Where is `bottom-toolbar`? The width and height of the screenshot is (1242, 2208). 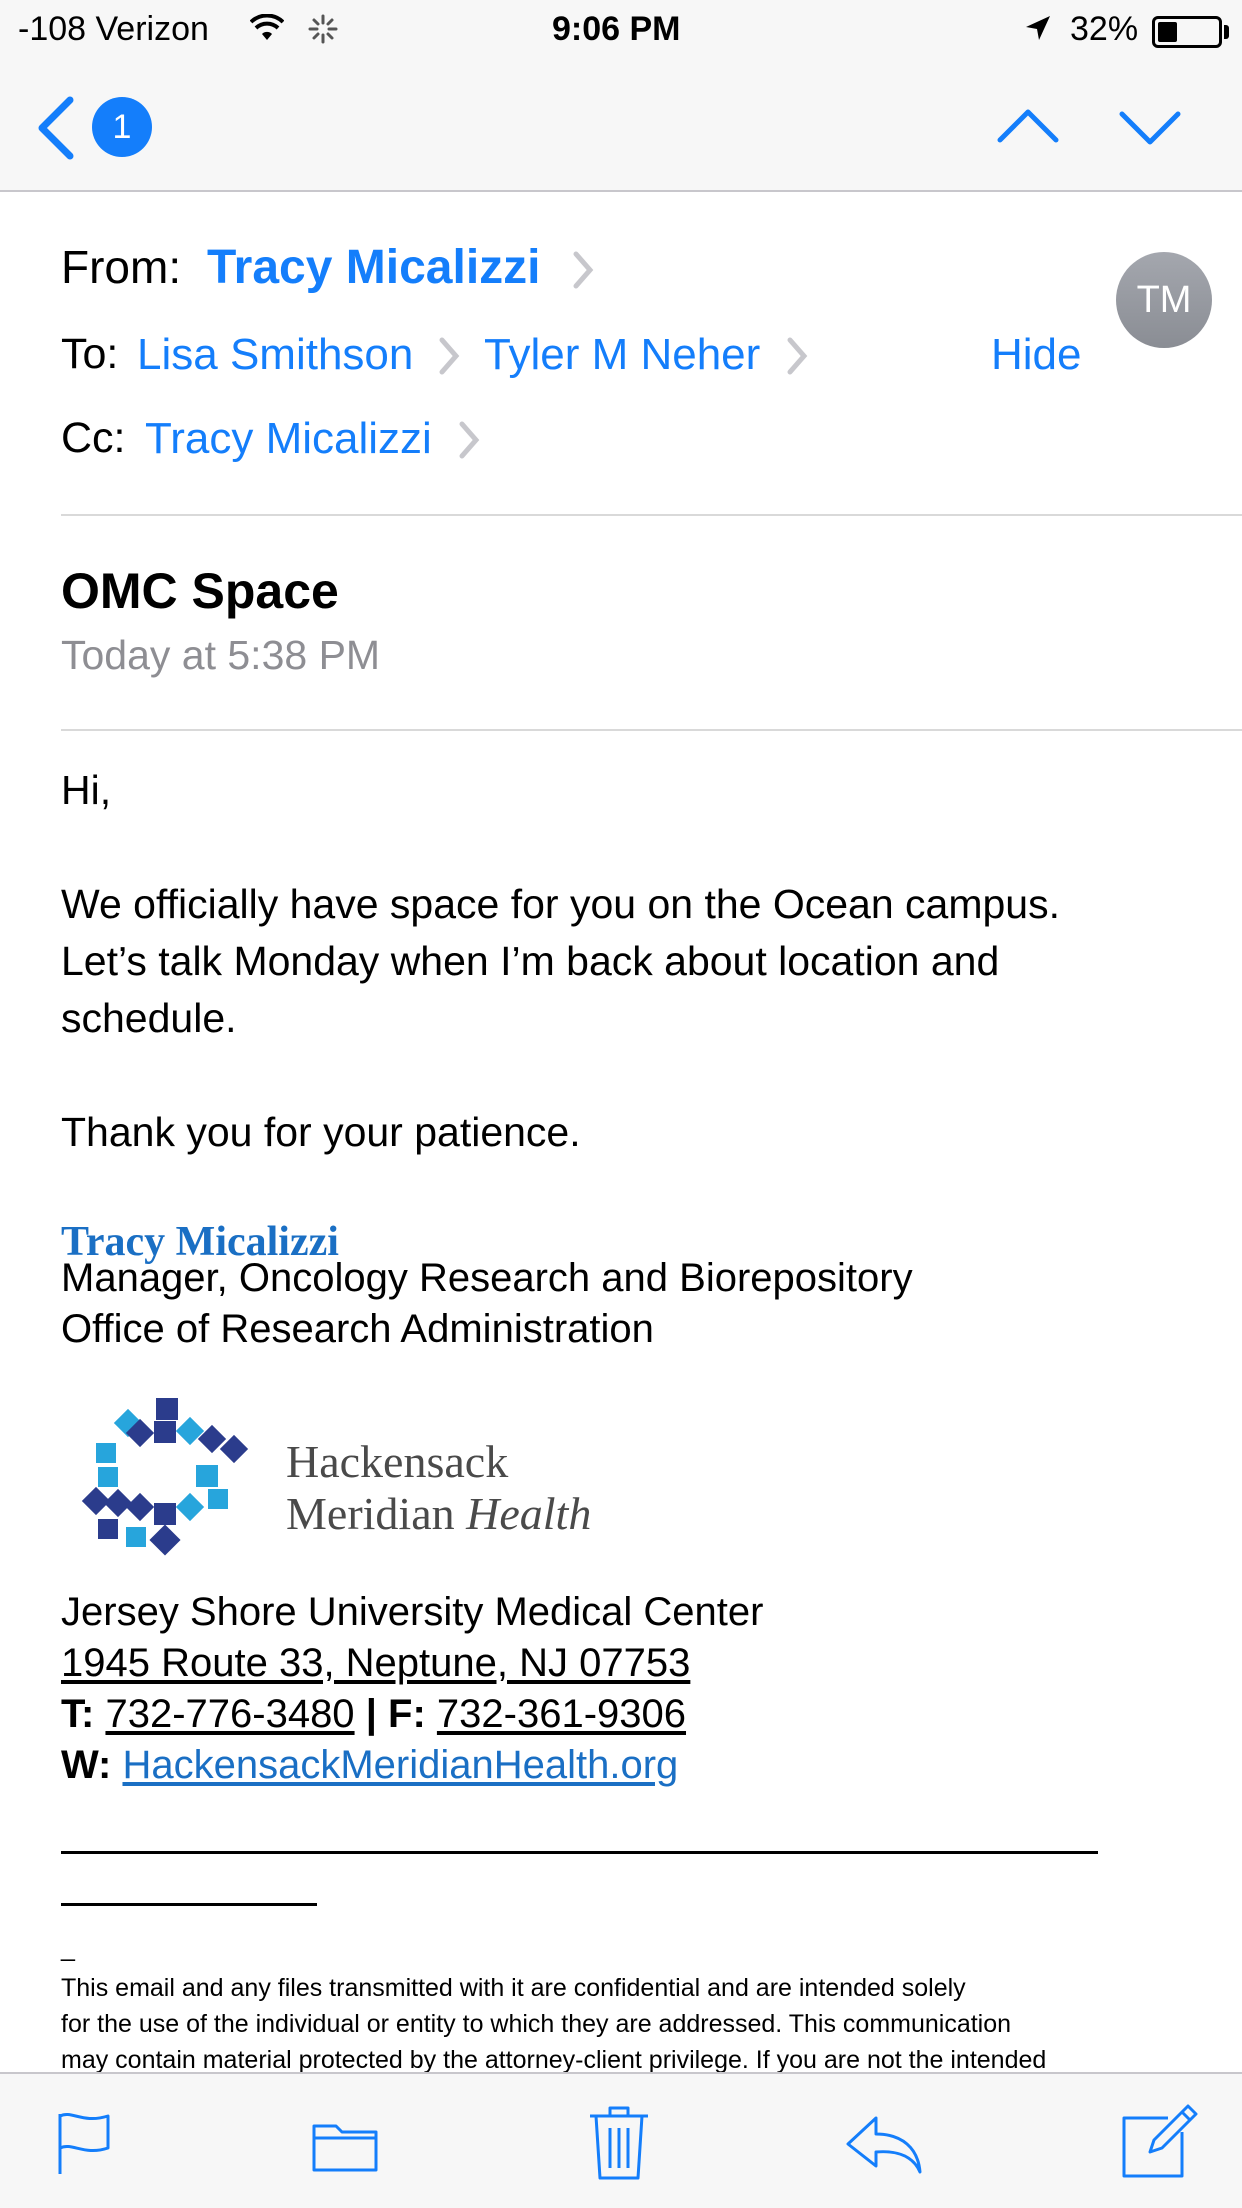
bottom-toolbar is located at coordinates (621, 2140).